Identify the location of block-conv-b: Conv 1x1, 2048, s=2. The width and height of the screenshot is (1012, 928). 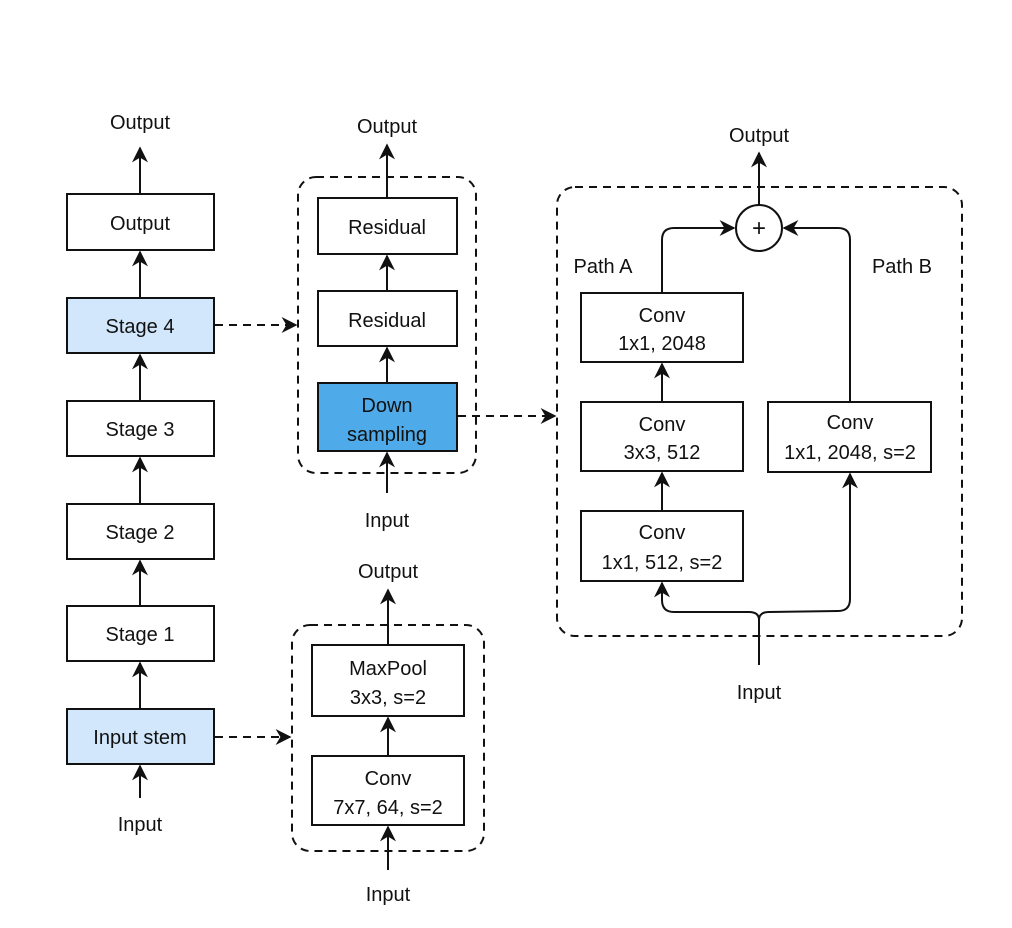
(849, 437).